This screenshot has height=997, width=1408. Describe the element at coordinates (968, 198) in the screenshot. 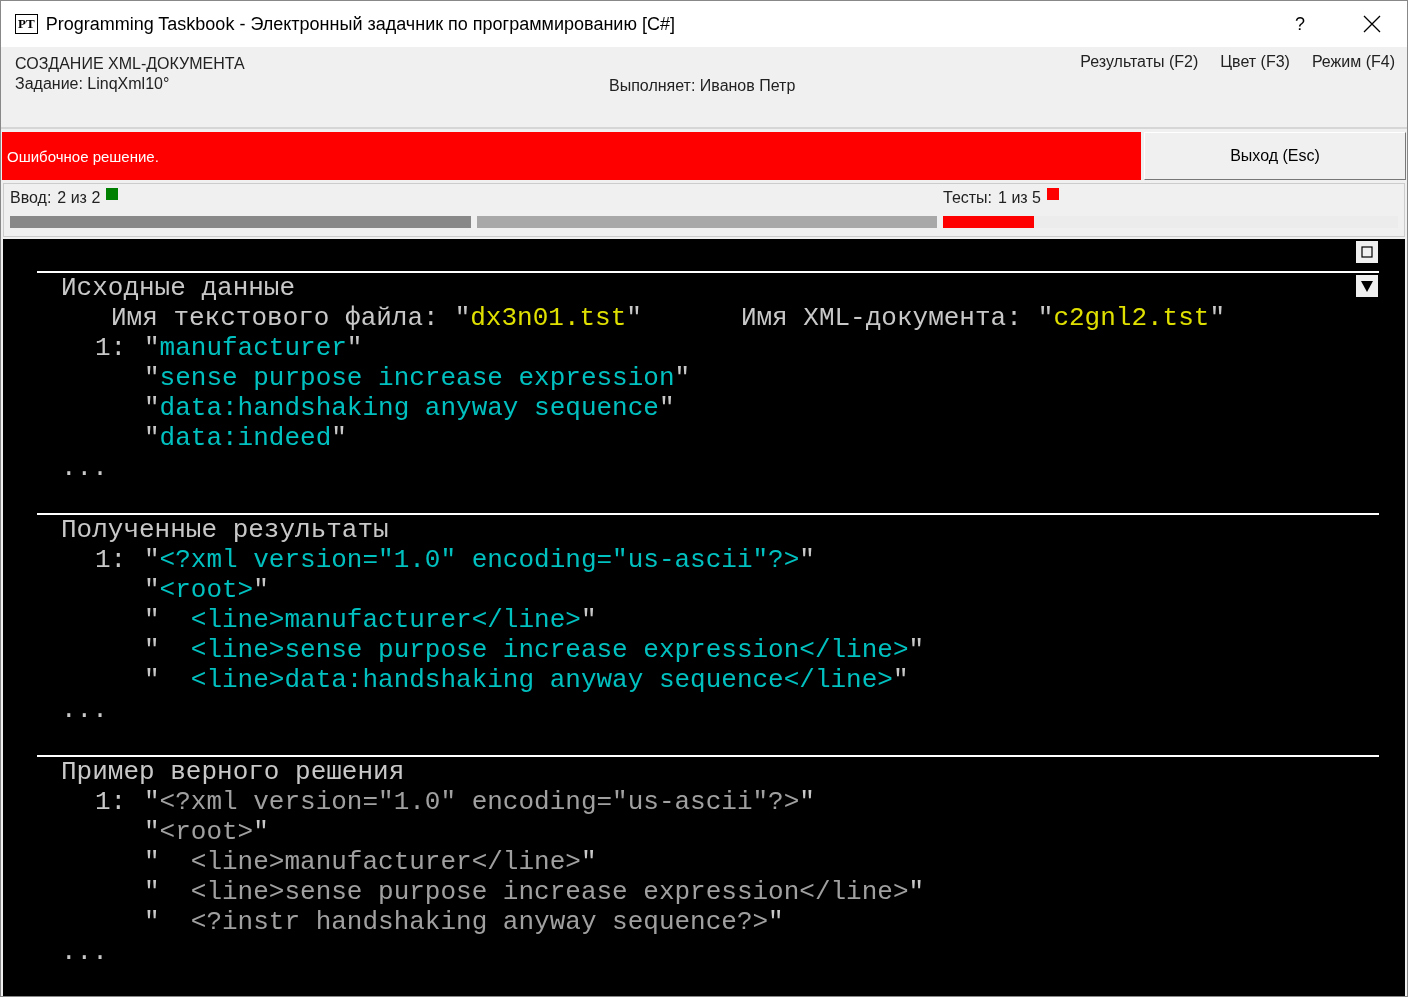

I see `tests-label: Тесты:` at that location.